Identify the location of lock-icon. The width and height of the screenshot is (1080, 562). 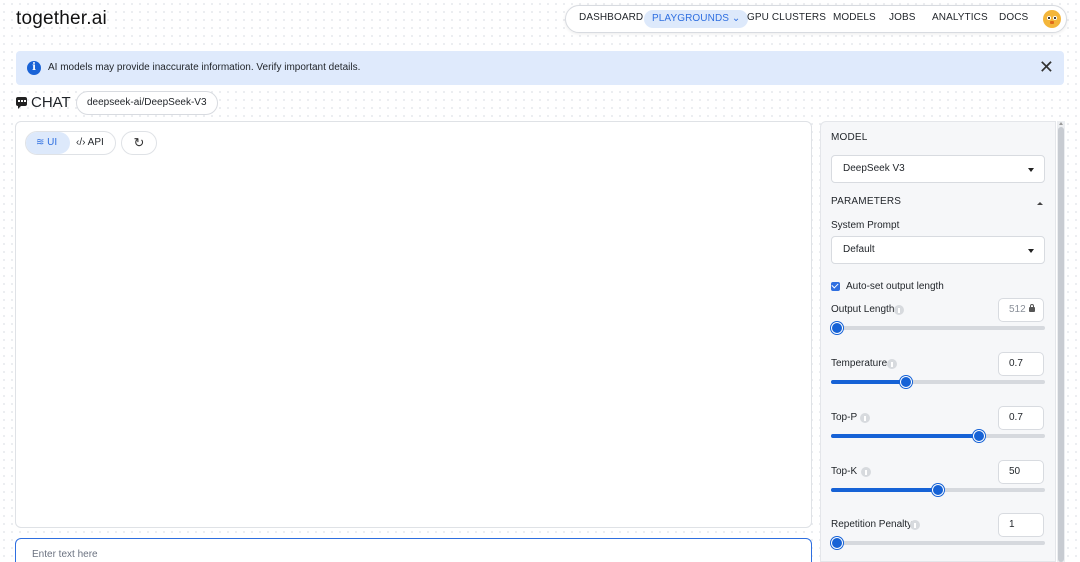
(1032, 308).